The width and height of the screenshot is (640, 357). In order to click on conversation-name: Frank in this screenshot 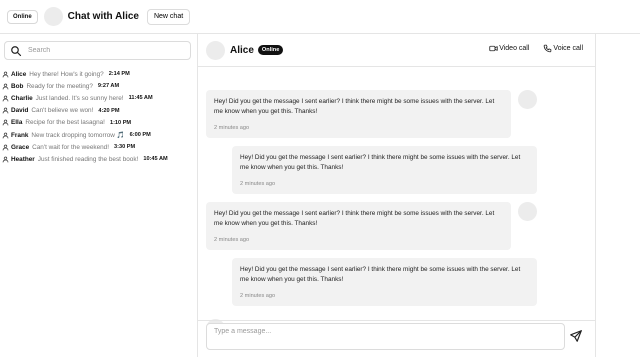, I will do `click(20, 135)`.